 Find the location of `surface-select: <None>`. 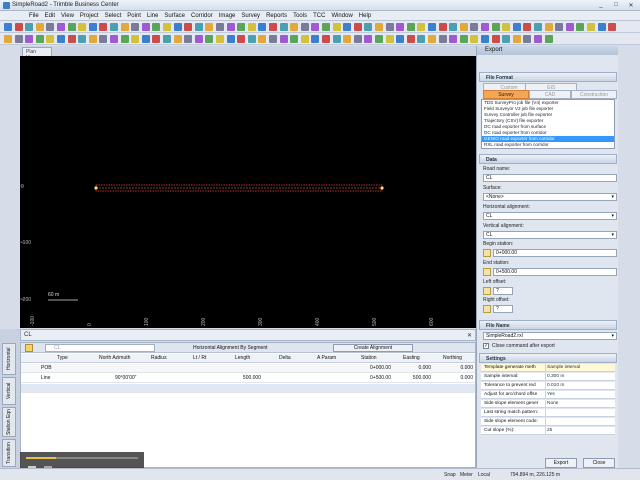

surface-select: <None> is located at coordinates (550, 197).